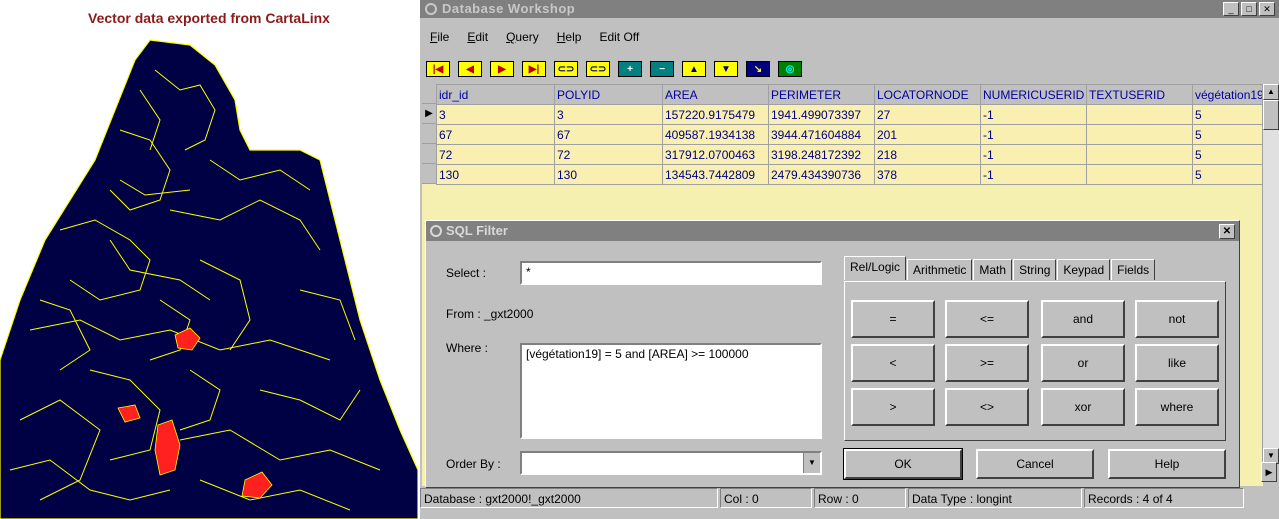 The height and width of the screenshot is (519, 1279). Describe the element at coordinates (598, 69) in the screenshot. I see `unlink-icon: ⊂⊃` at that location.